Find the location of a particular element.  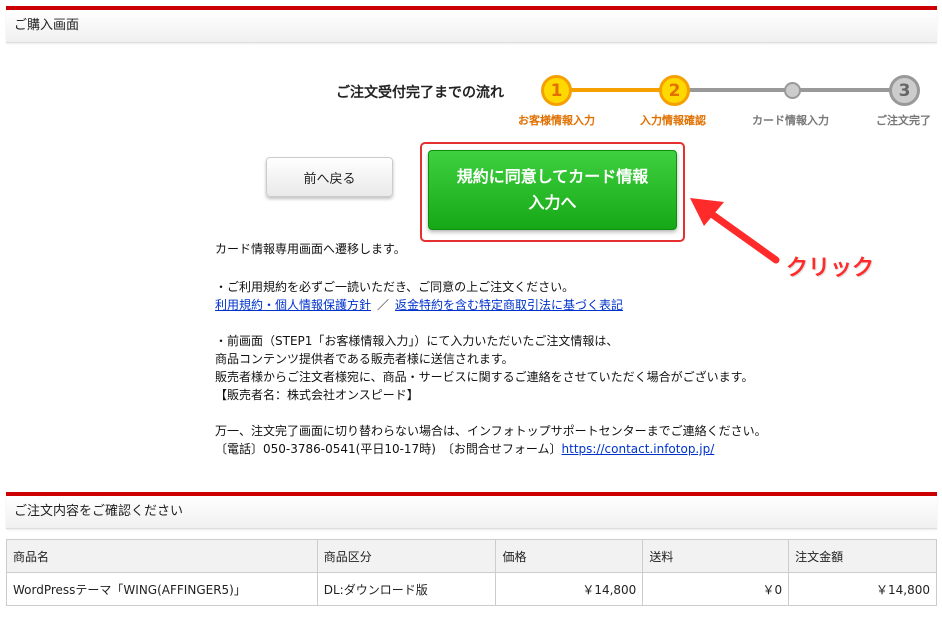

step-3-label: ご注文完了 is located at coordinates (903, 120).